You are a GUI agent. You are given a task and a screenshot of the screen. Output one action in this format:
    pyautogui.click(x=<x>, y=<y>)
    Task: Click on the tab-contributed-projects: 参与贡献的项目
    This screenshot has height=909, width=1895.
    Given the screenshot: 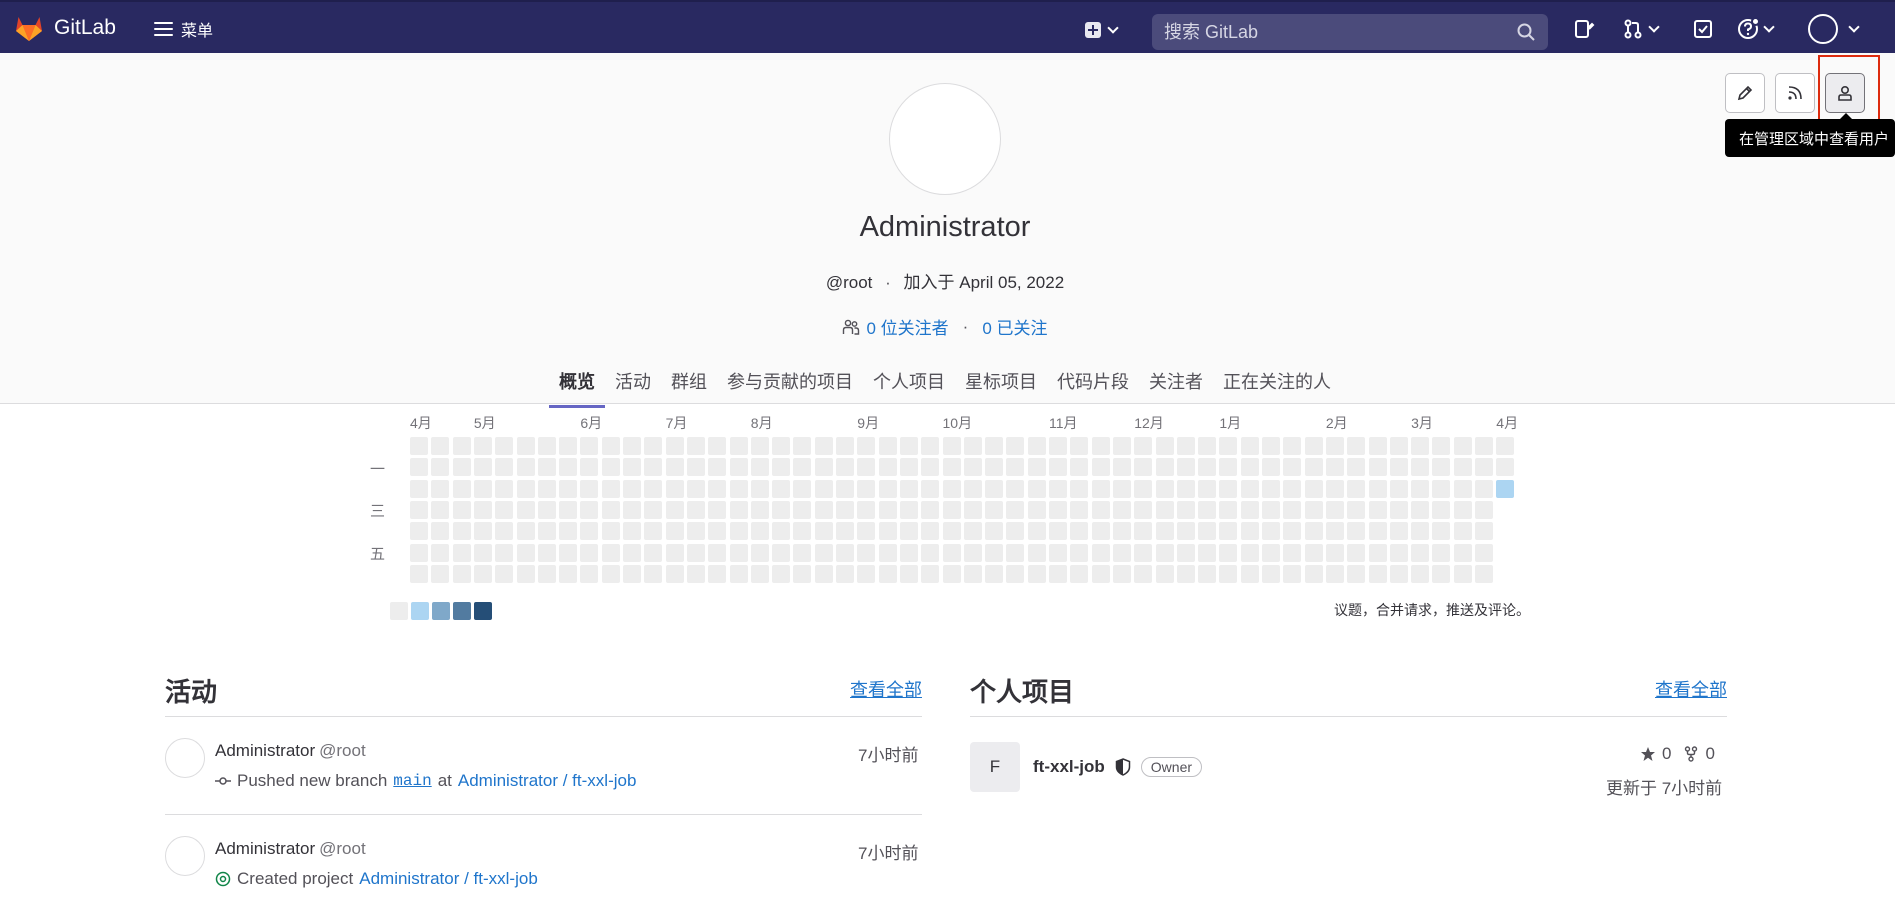 What is the action you would take?
    pyautogui.click(x=790, y=383)
    